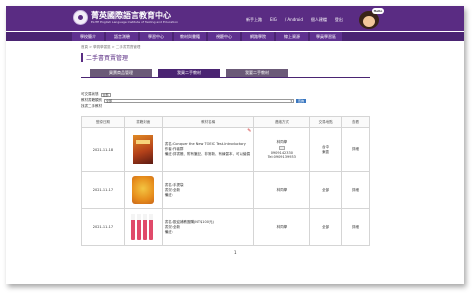  I want to click on nav-item-av: 視聽中心, so click(224, 36).